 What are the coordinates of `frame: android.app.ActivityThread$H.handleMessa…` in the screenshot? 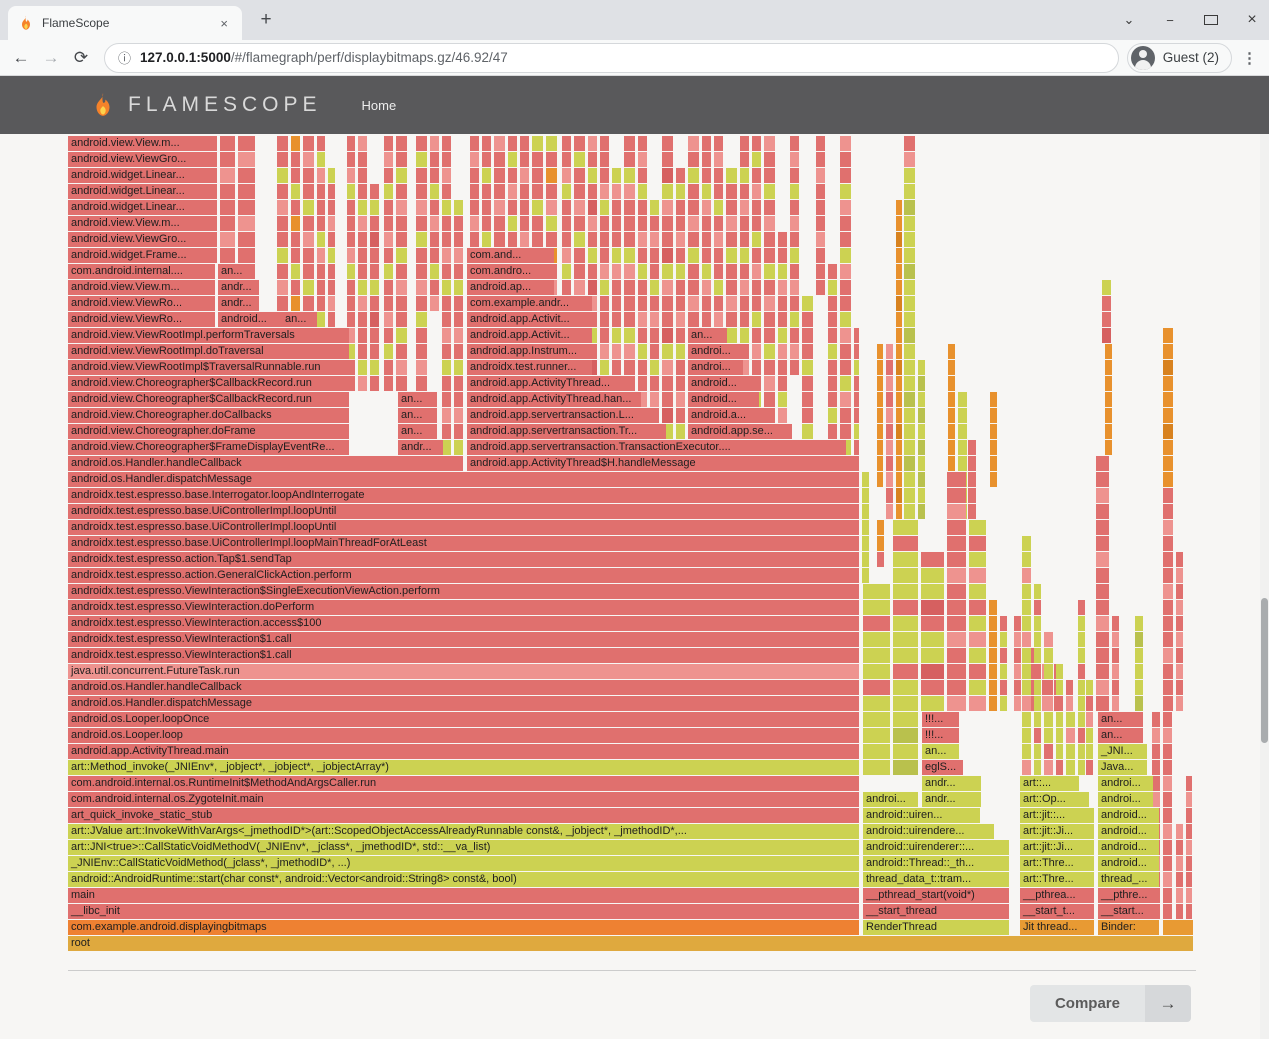 It's located at (661, 463).